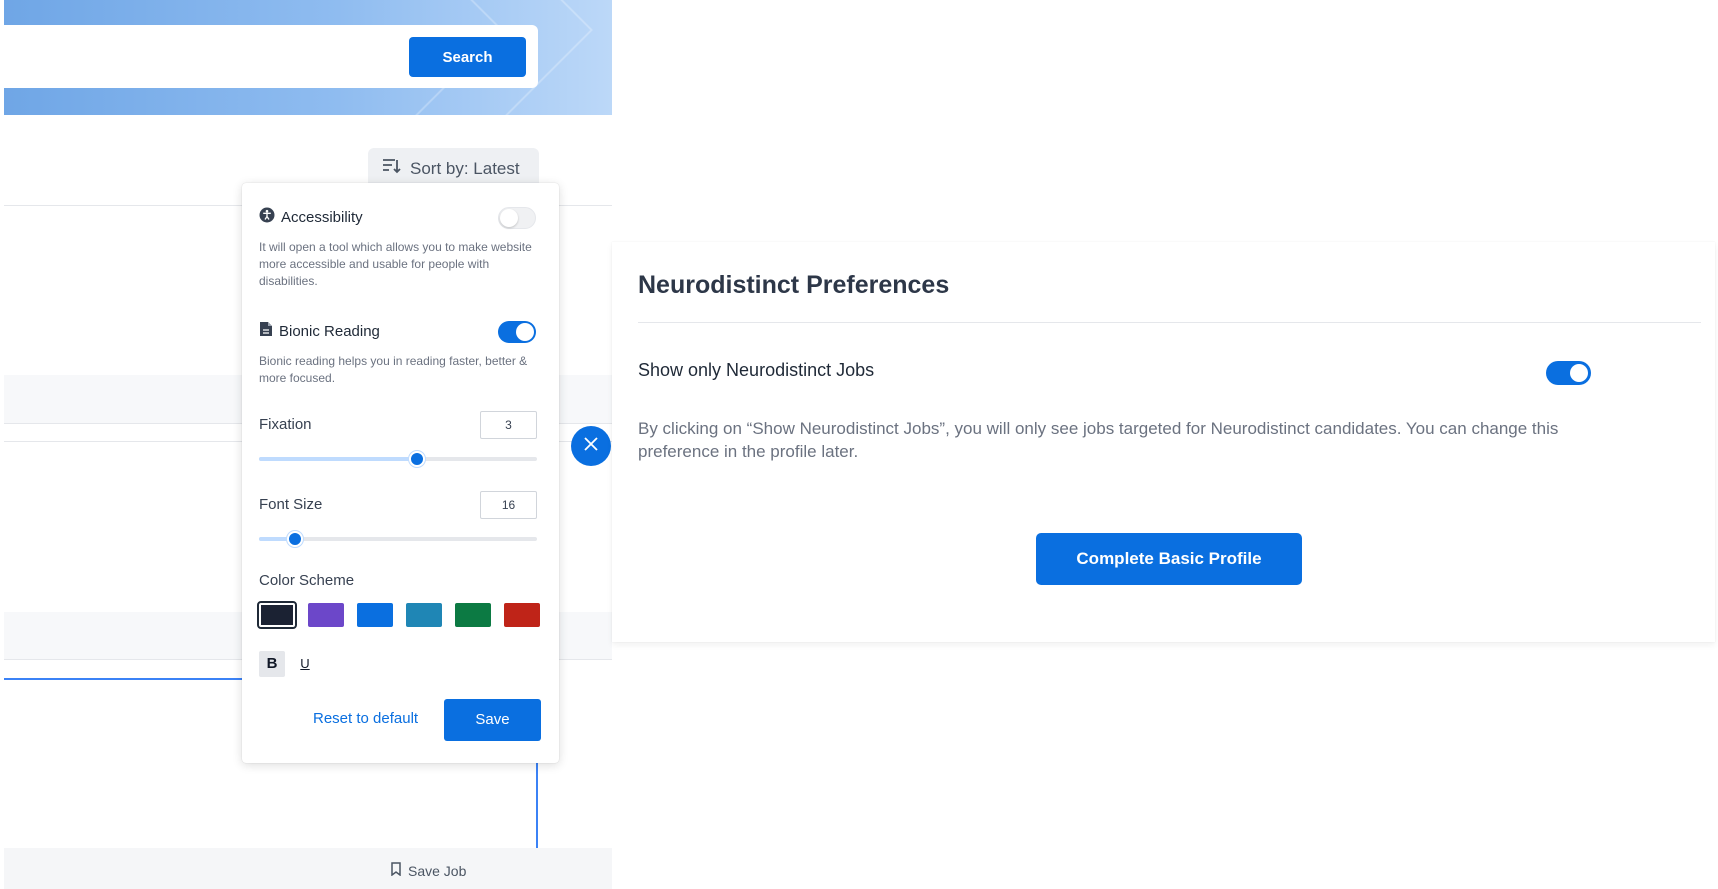  What do you see at coordinates (465, 168) in the screenshot?
I see `sort-label: Sort by: Latest` at bounding box center [465, 168].